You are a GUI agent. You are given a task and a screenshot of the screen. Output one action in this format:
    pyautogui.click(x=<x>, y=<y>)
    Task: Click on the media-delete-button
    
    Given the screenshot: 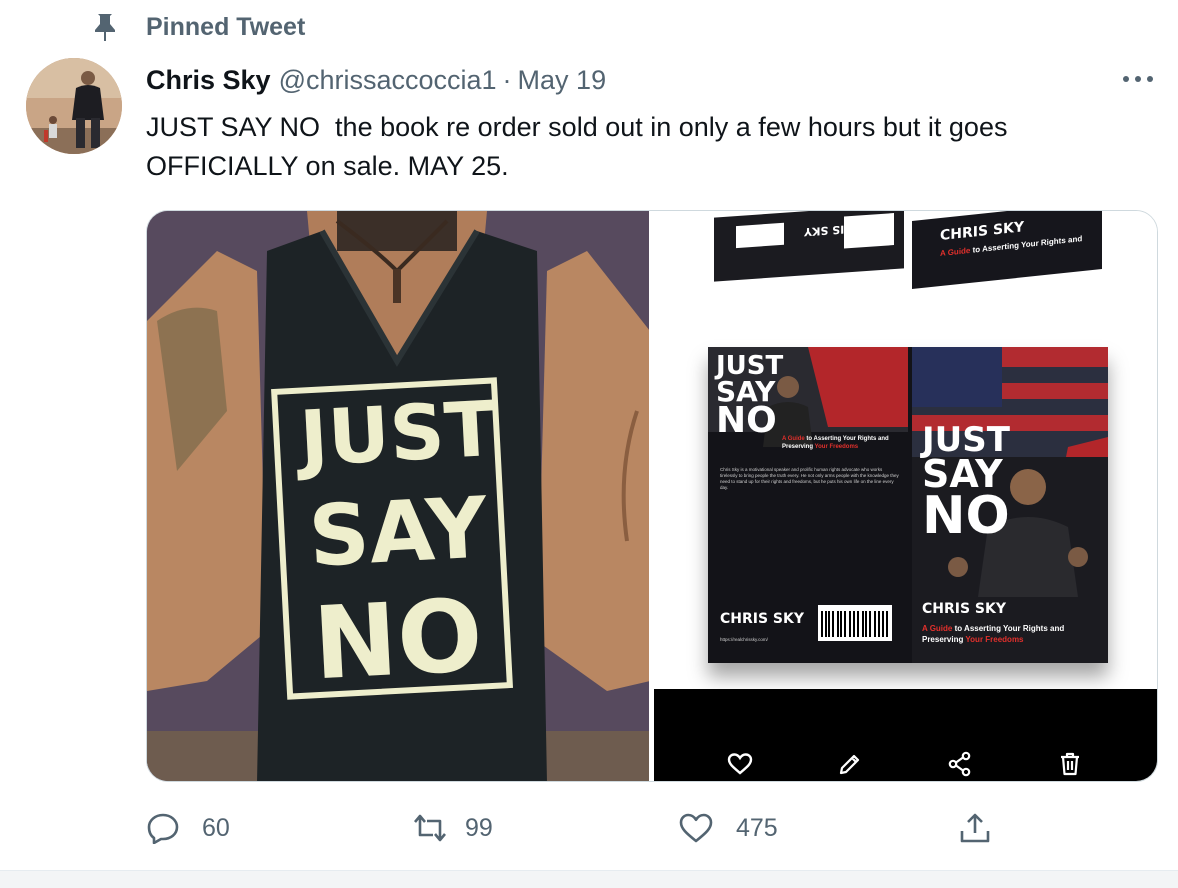 What is the action you would take?
    pyautogui.click(x=1070, y=764)
    